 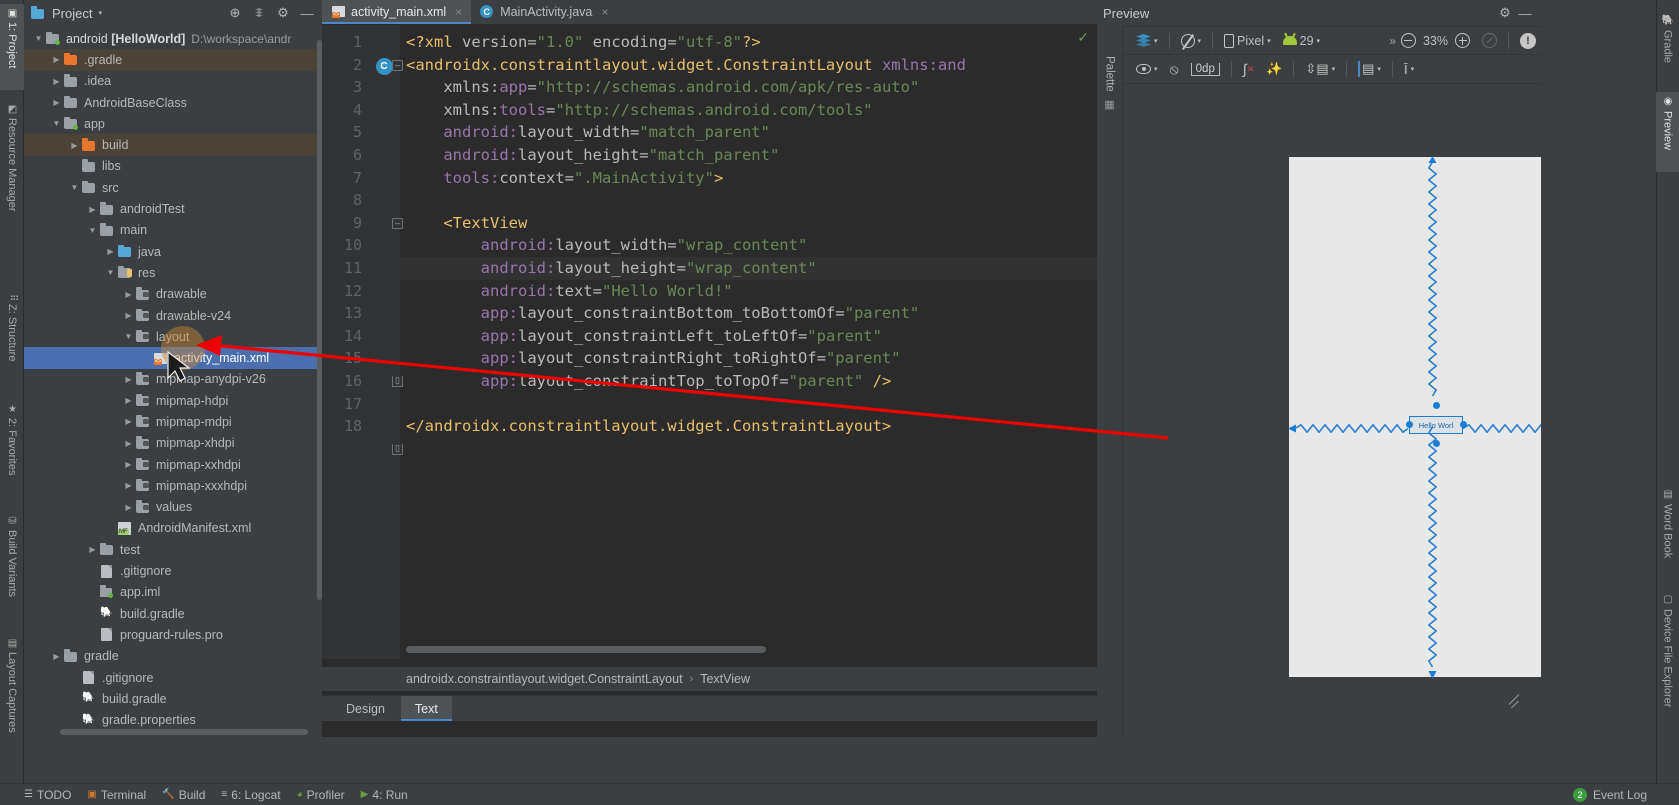 What do you see at coordinates (1436, 425) in the screenshot?
I see `textview-widget: Hello Worl` at bounding box center [1436, 425].